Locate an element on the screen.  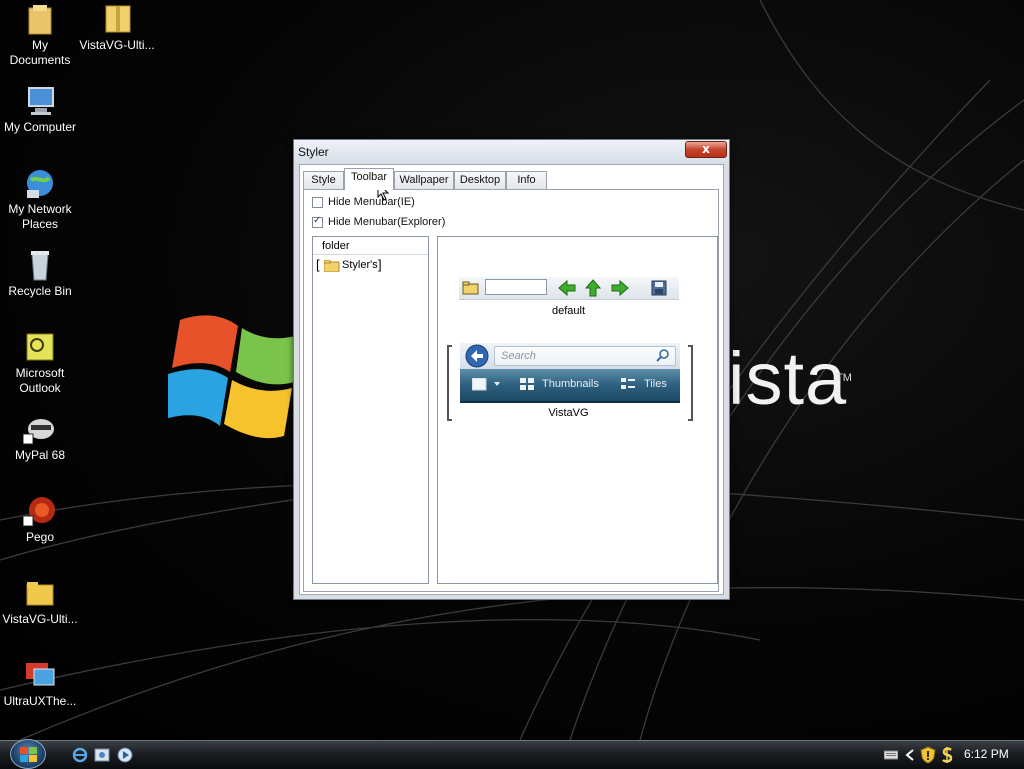
tiles-button: Tiles is located at coordinates (655, 384).